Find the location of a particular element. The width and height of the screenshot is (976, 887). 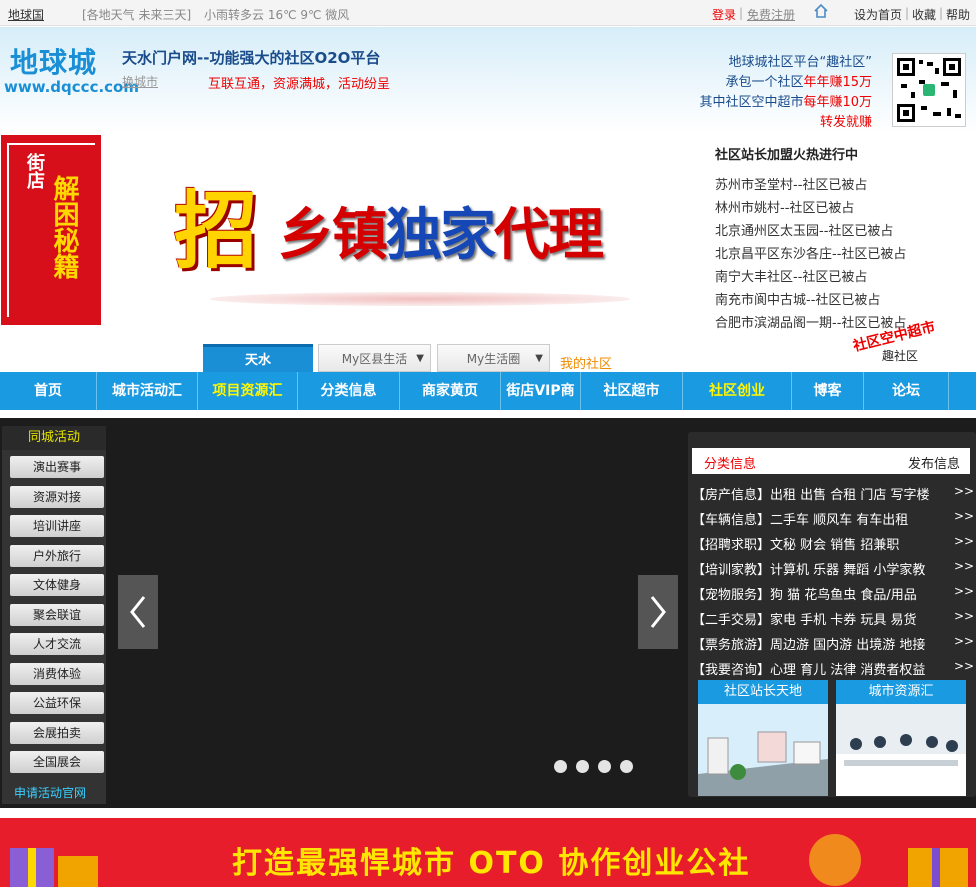

set-home-link: 设为首页 is located at coordinates (878, 14).